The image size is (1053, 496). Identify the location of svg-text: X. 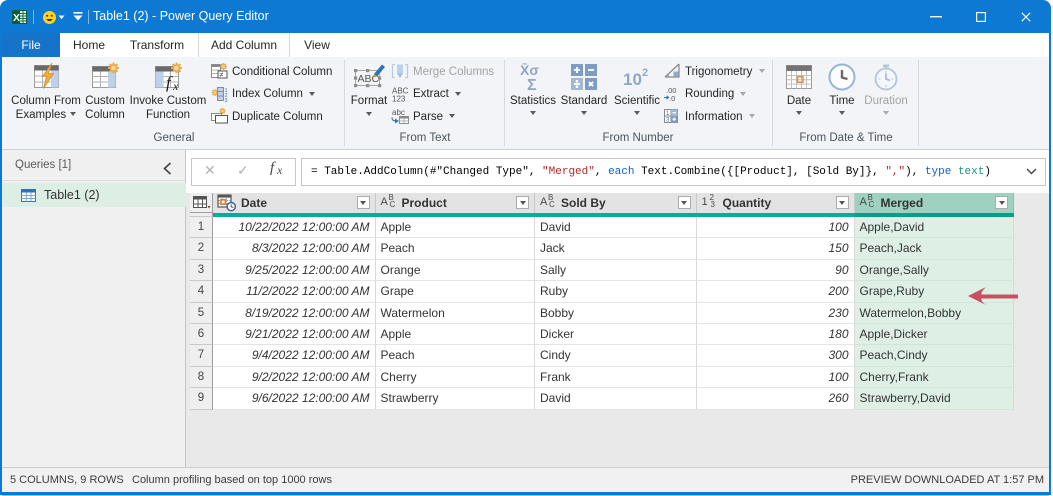
(16, 18).